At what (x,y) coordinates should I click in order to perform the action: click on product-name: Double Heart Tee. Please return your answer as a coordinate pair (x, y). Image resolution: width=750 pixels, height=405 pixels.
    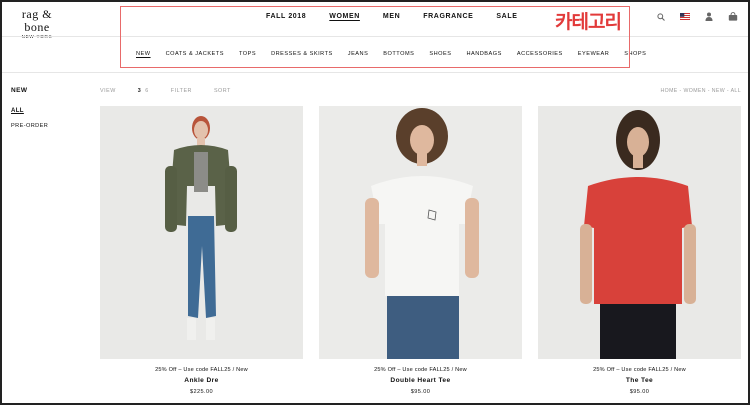
    Looking at the image, I should click on (420, 380).